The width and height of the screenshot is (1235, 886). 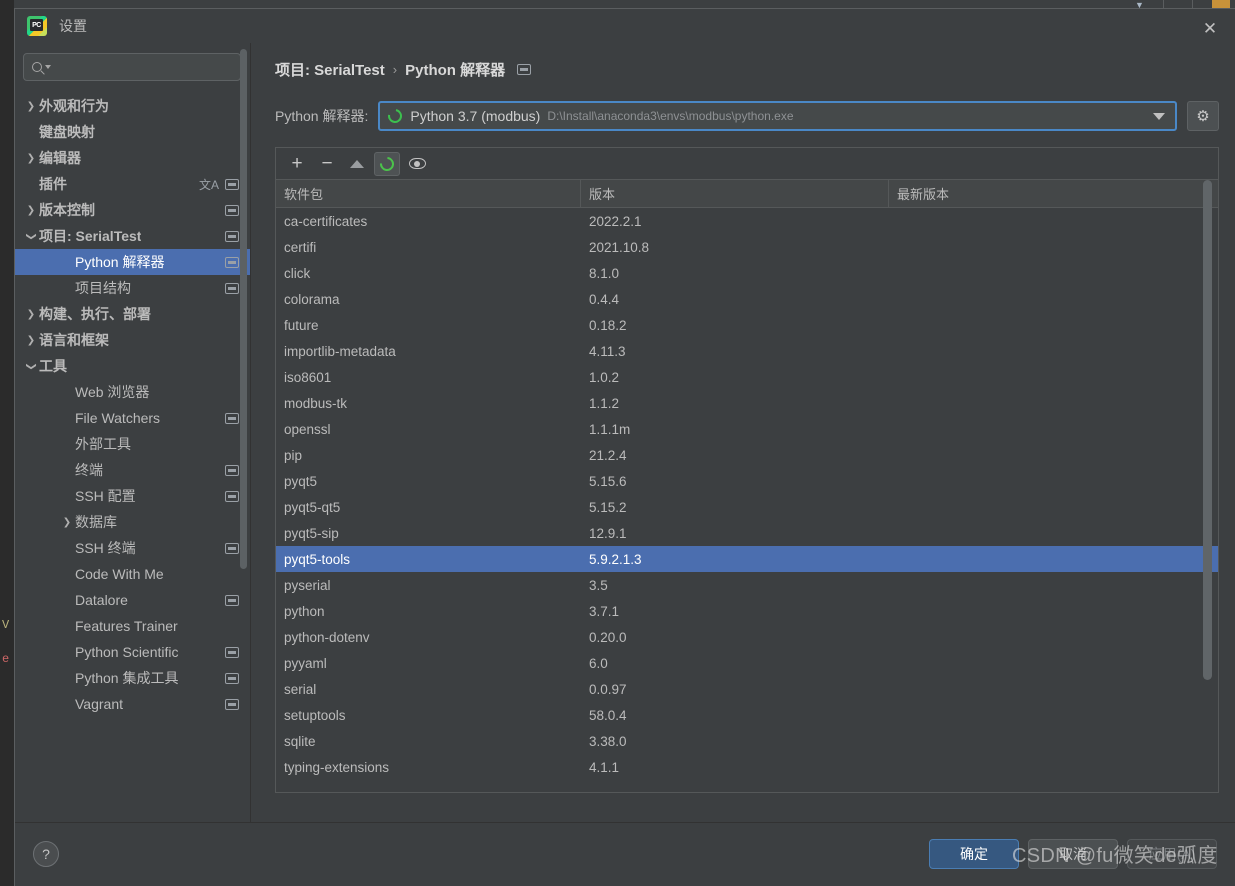 What do you see at coordinates (133, 210) in the screenshot?
I see `sidebar-item-4: ❯ 版本控制` at bounding box center [133, 210].